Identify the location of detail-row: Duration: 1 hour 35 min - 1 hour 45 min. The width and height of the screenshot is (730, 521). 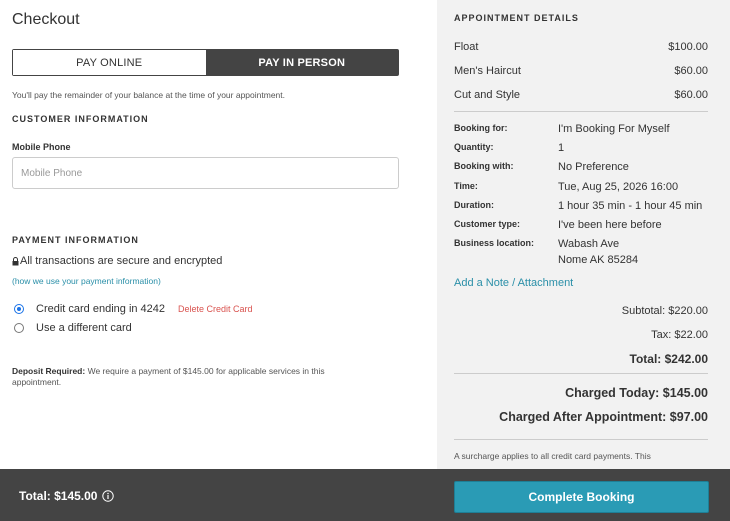
(578, 206).